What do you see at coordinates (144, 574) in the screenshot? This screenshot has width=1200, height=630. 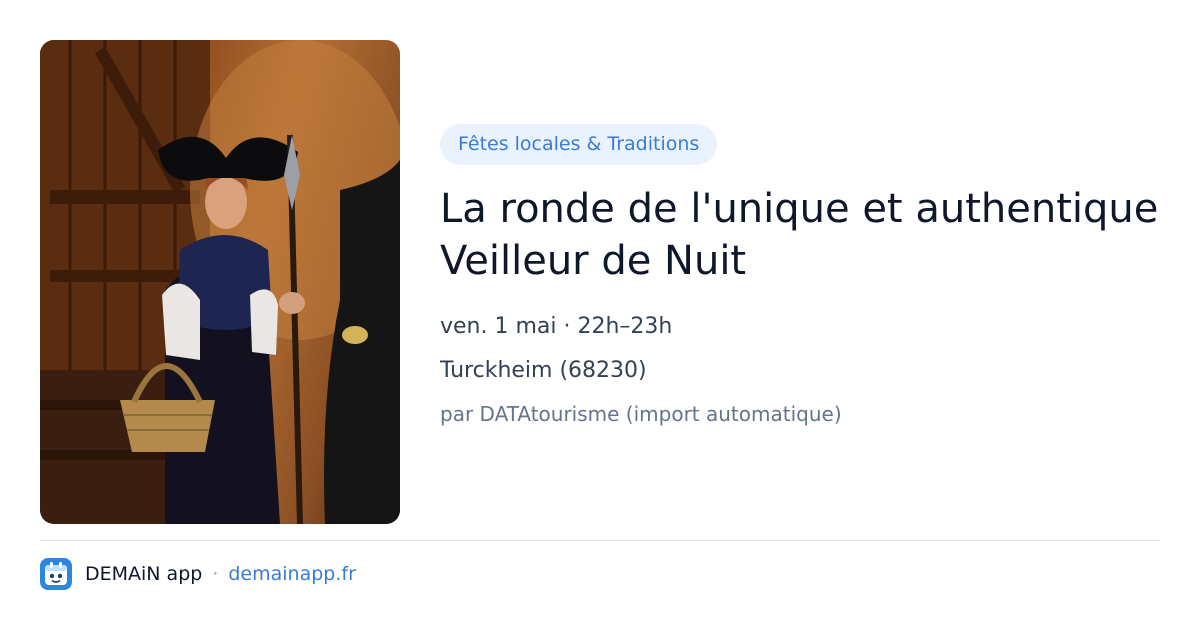 I see `app-name: DEMAiN app` at bounding box center [144, 574].